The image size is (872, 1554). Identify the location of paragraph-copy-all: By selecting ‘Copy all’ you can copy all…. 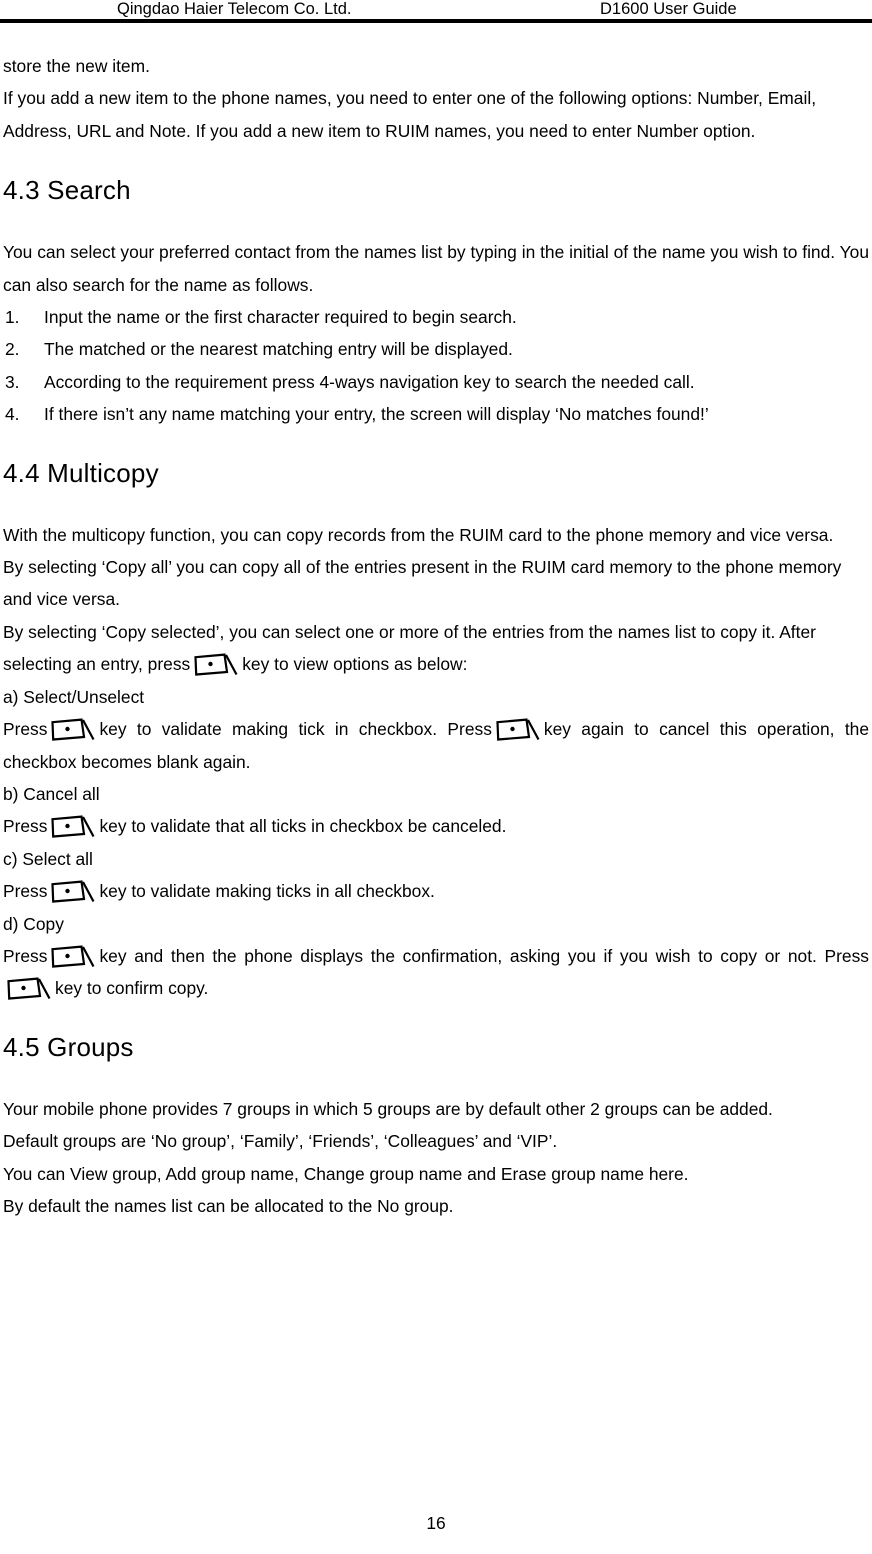
(422, 583).